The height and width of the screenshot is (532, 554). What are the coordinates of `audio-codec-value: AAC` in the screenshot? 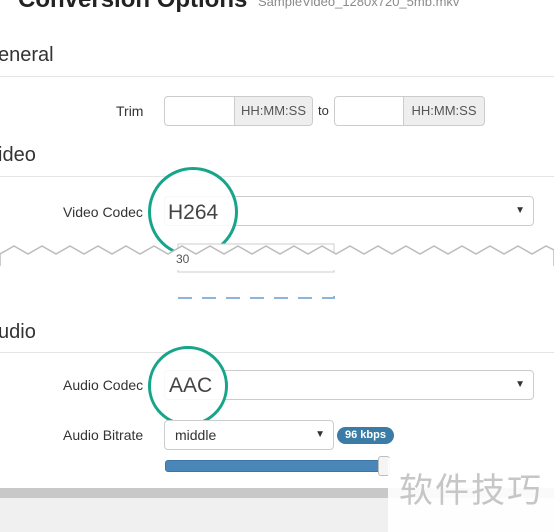 It's located at (191, 385).